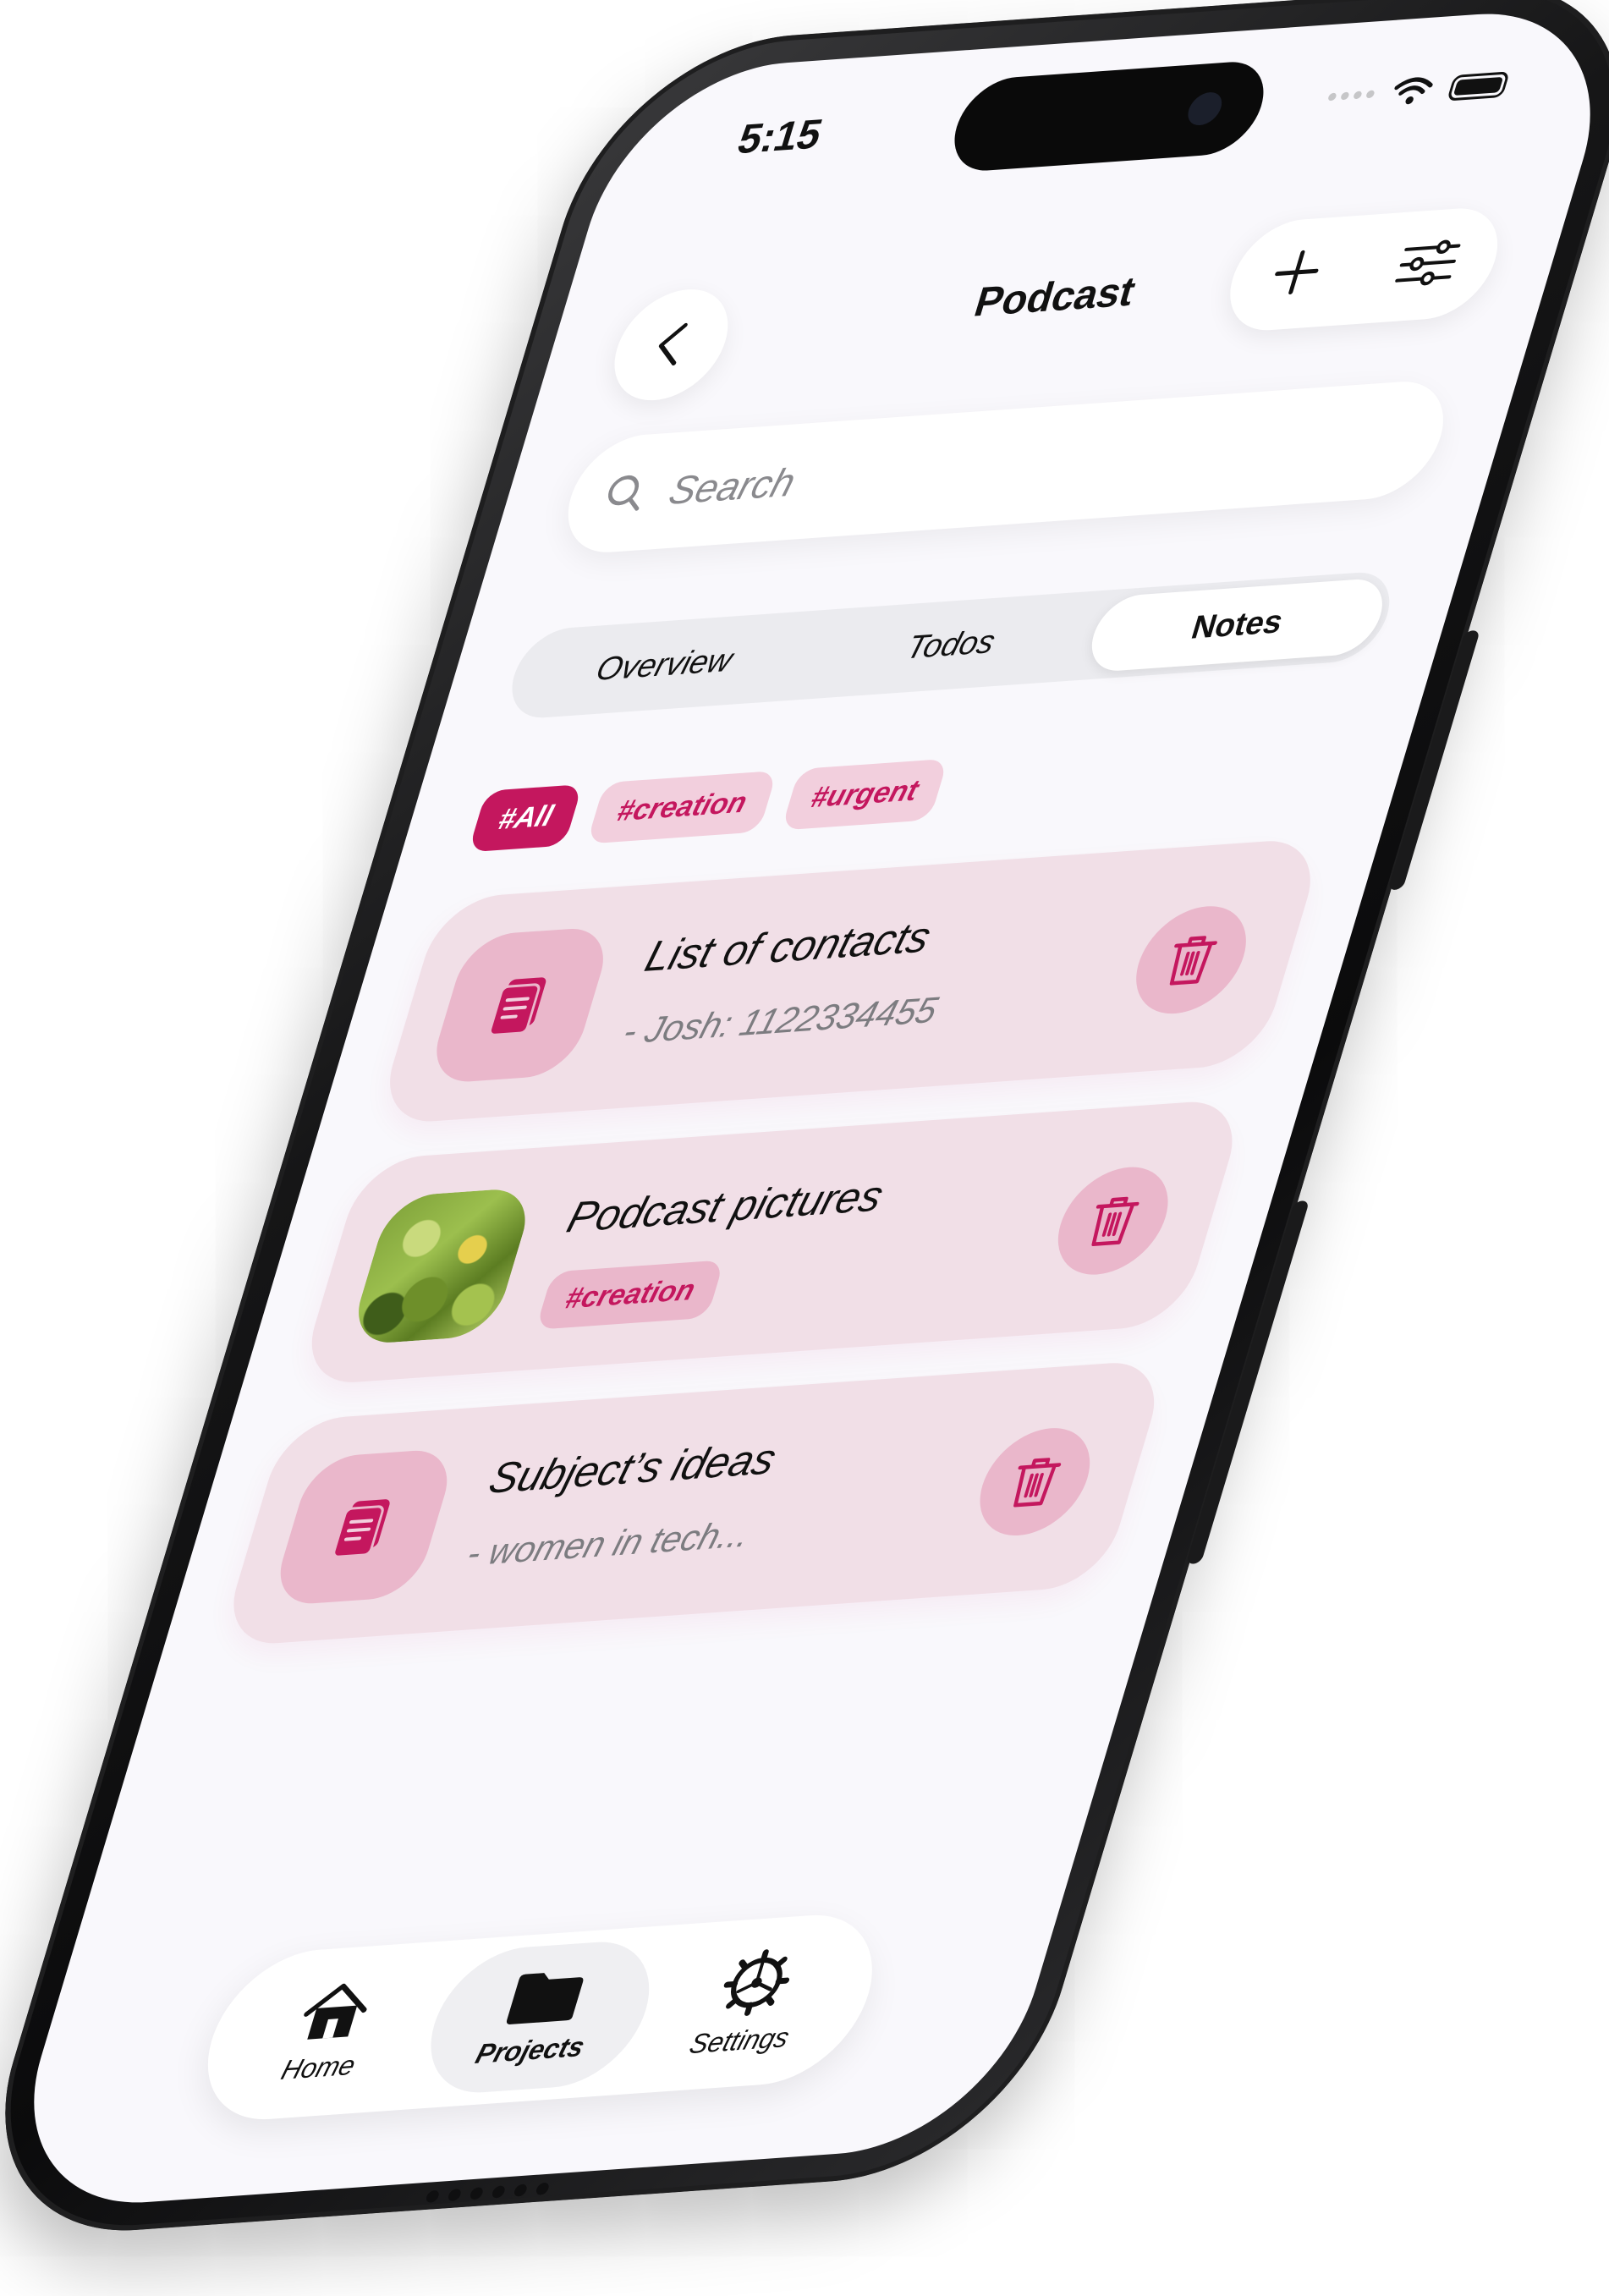 This screenshot has width=1609, height=2296. I want to click on dynamic-island, so click(1109, 116).